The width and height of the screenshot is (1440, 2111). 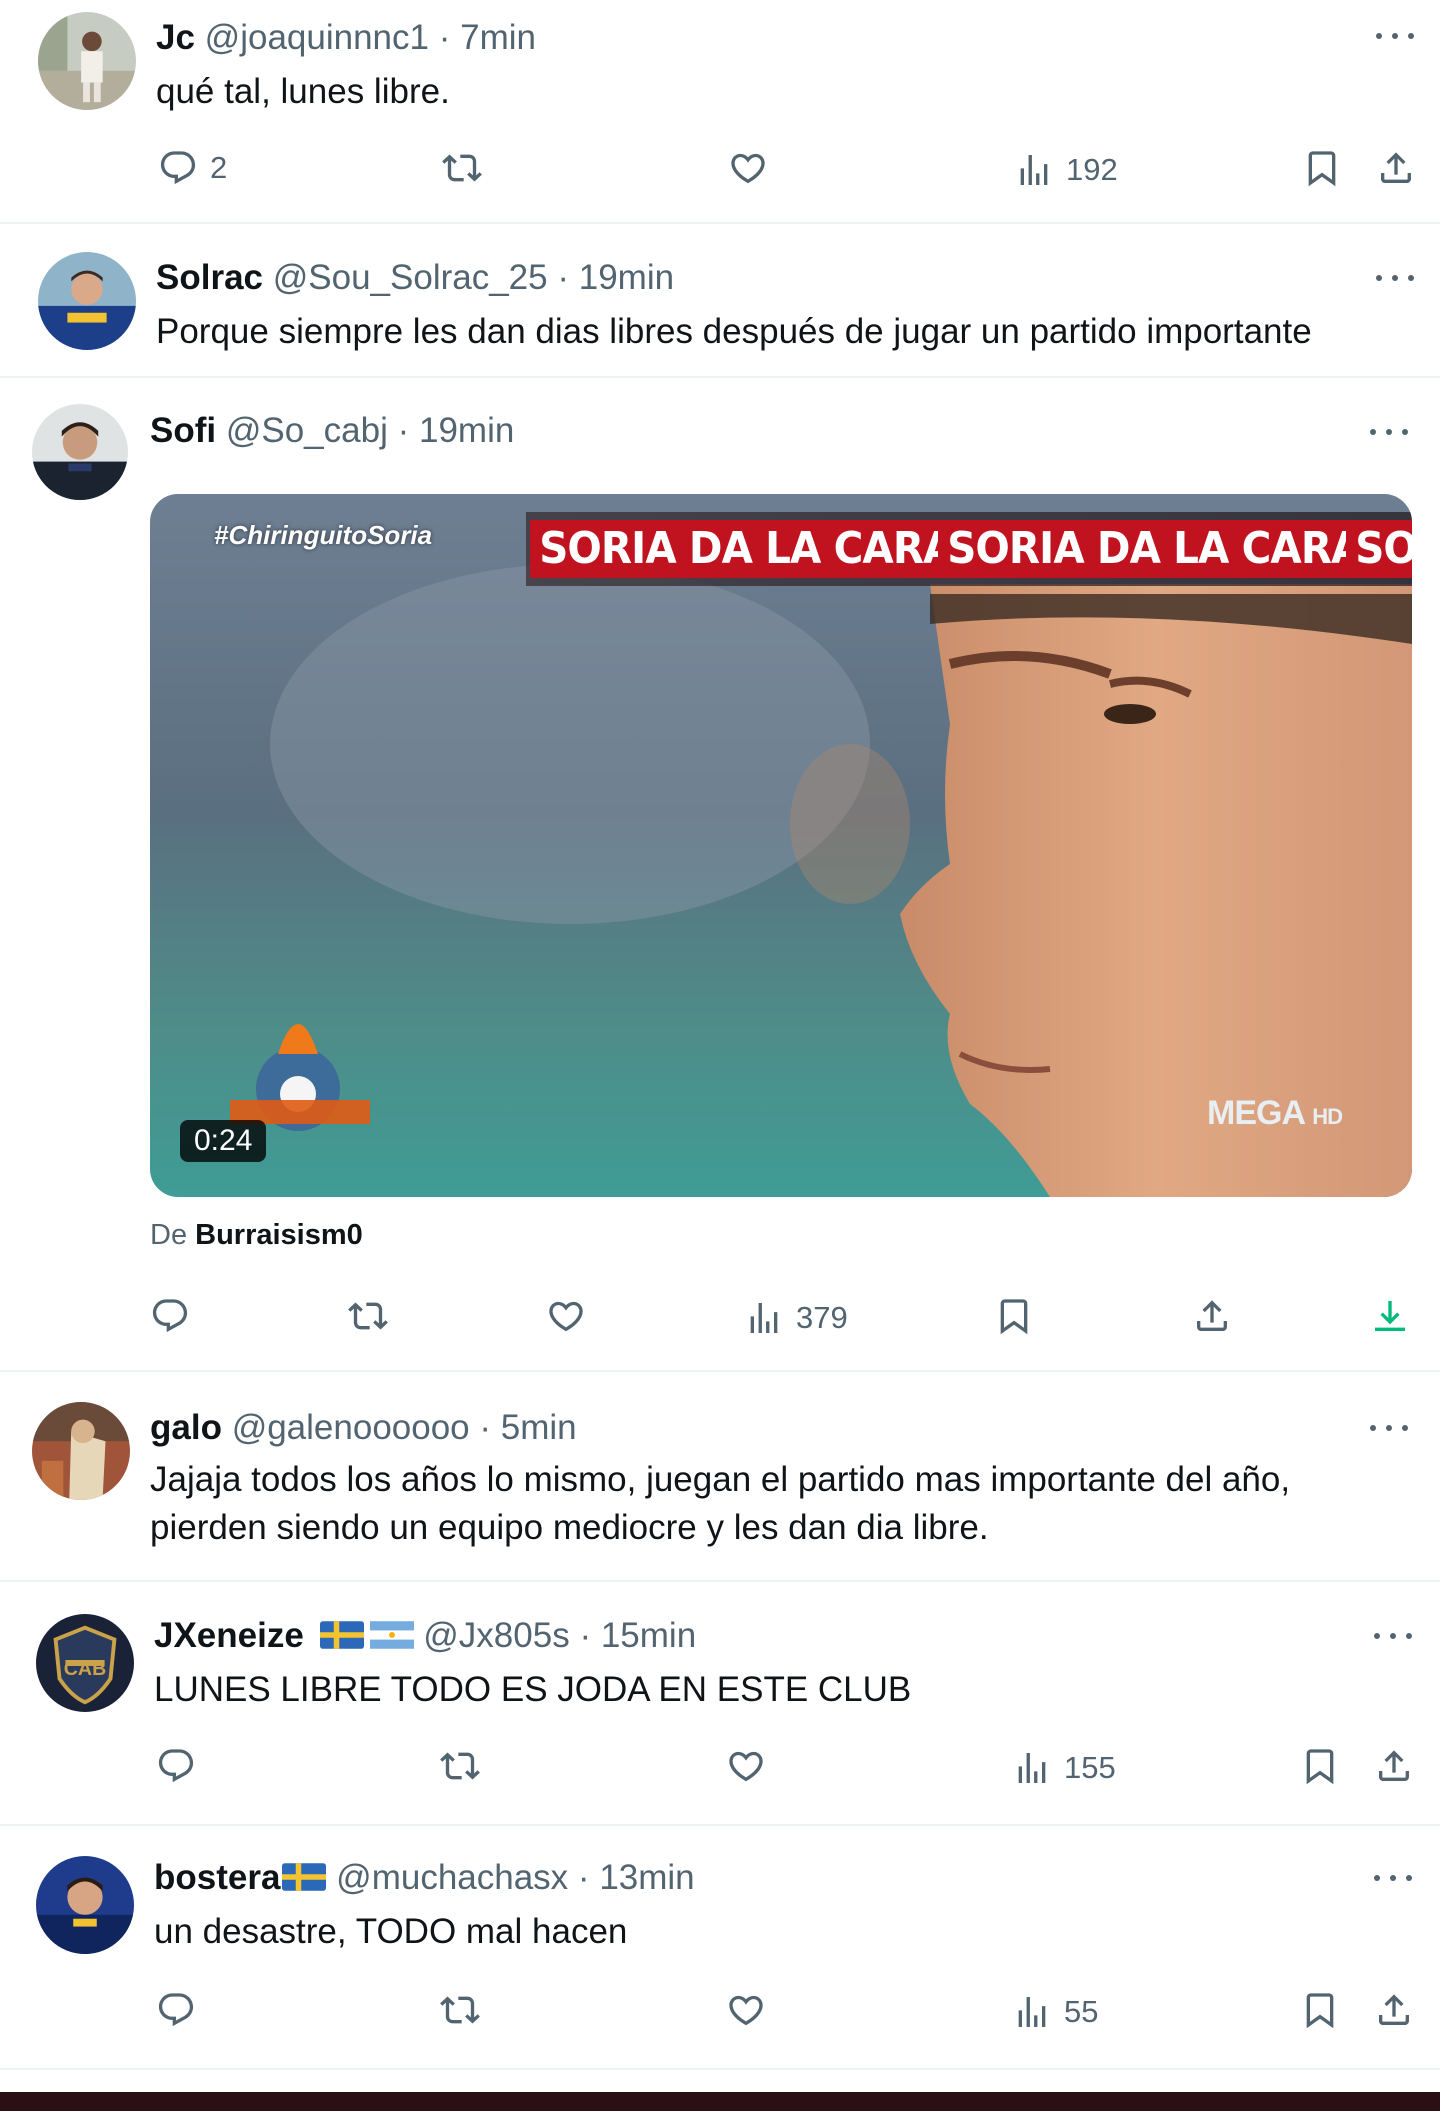 What do you see at coordinates (1055, 2012) in the screenshot?
I see `views-button: 55` at bounding box center [1055, 2012].